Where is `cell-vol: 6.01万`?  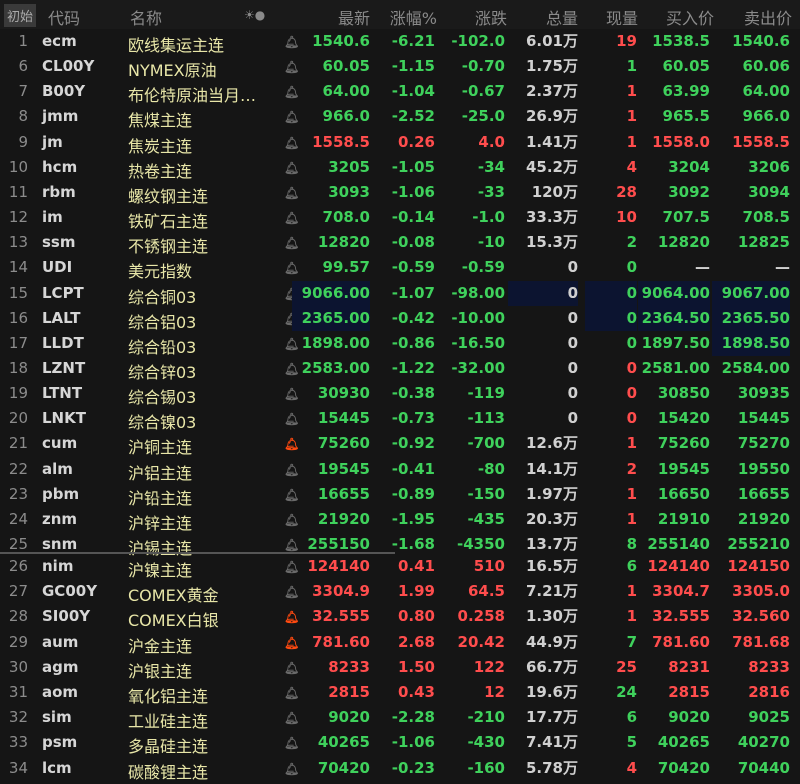 cell-vol: 6.01万 is located at coordinates (551, 41).